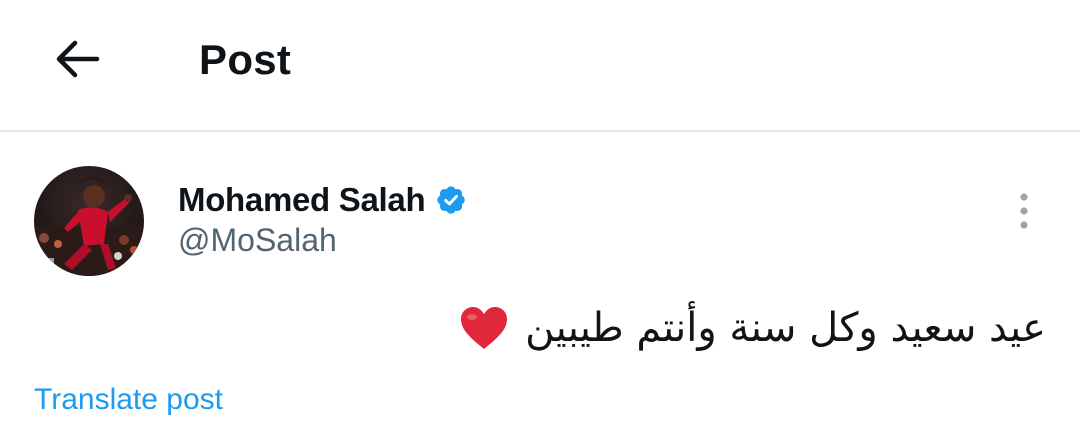  What do you see at coordinates (257, 240) in the screenshot?
I see `author-handle: @MoSalah` at bounding box center [257, 240].